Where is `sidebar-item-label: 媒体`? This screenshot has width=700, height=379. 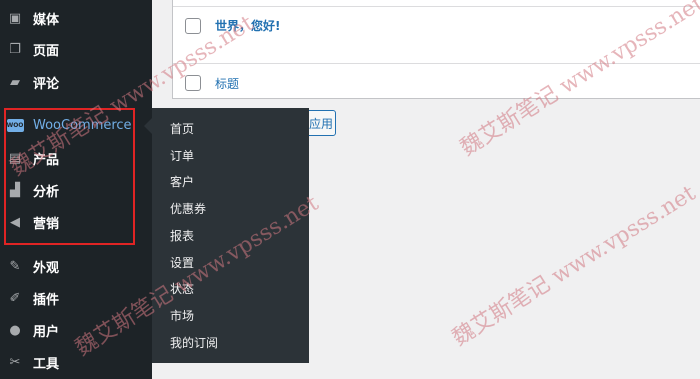
sidebar-item-label: 媒体 is located at coordinates (46, 20).